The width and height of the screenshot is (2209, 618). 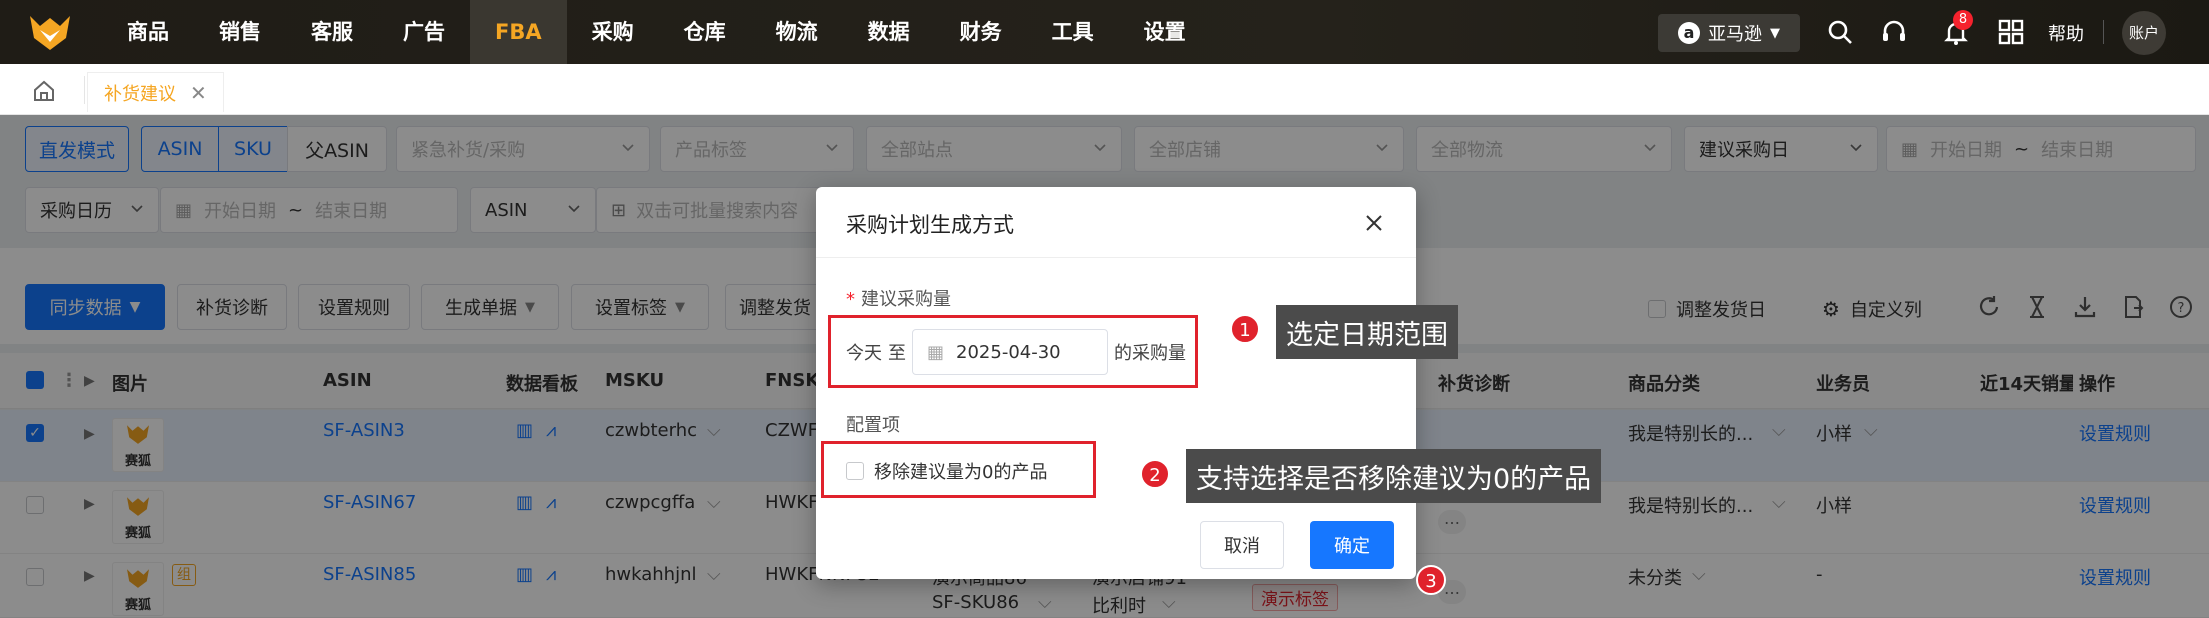 I want to click on callout-label: 选定日期范围, so click(x=1367, y=332).